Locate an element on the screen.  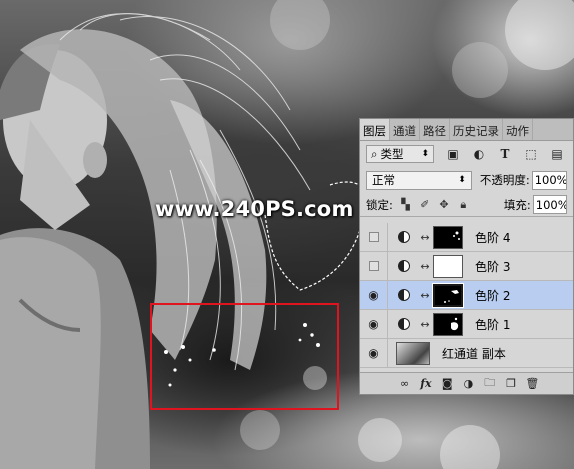
panel-bottom-bar: ∞ fx ◙ ◑ 🗀︎ ❐ 🗑︎ is located at coordinates (466, 383).